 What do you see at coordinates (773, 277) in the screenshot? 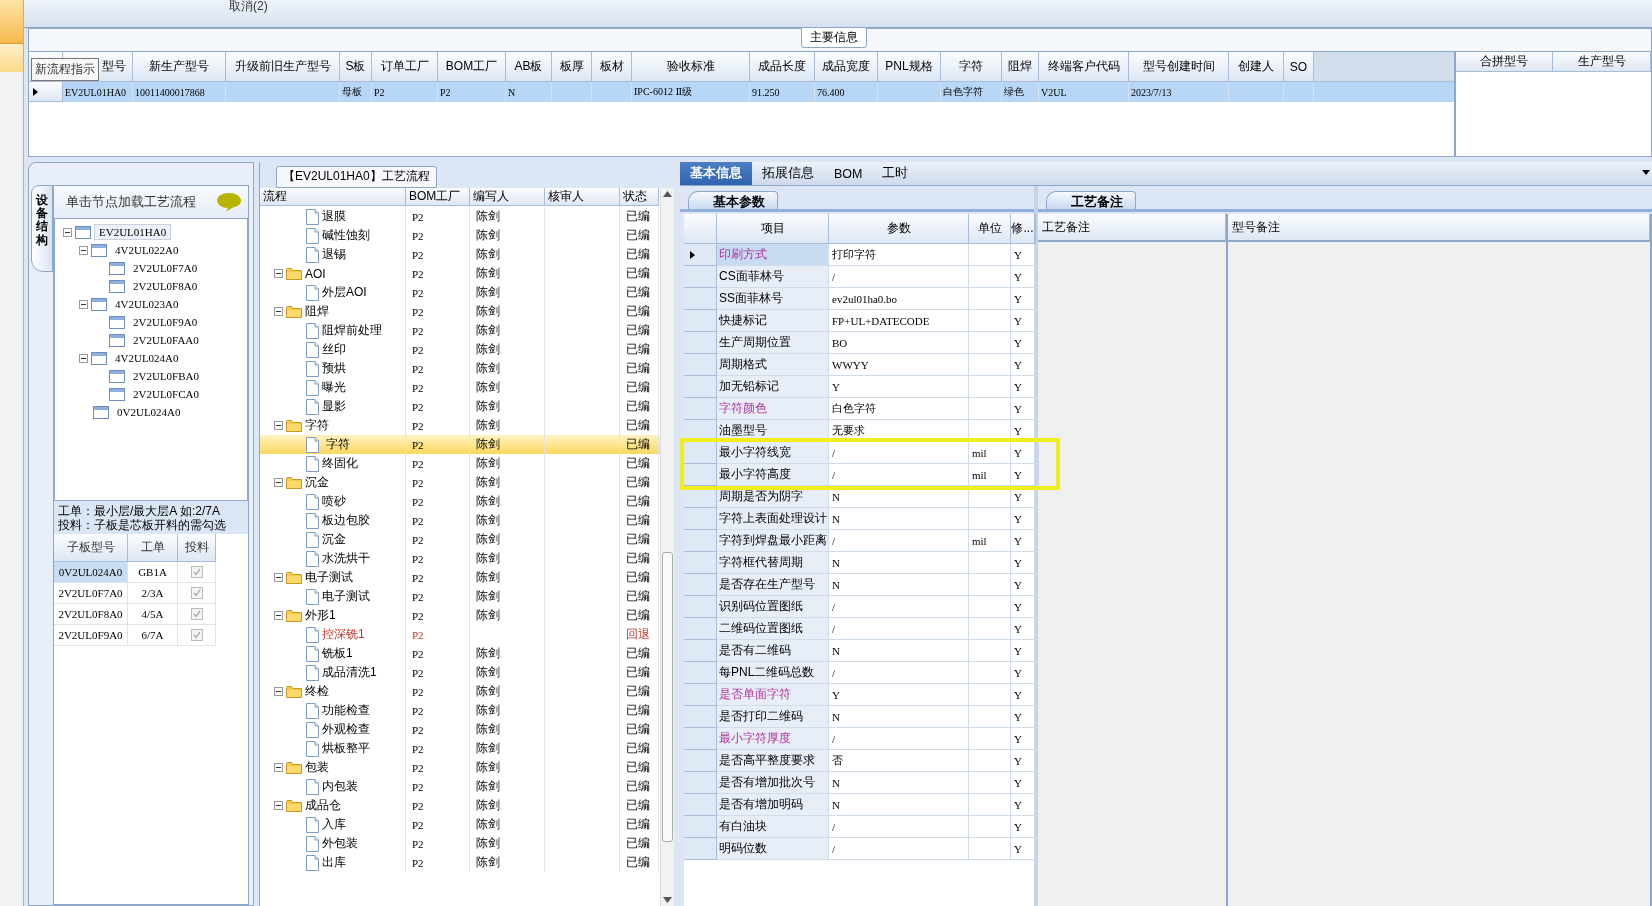
I see `param-name: CS面菲林号` at bounding box center [773, 277].